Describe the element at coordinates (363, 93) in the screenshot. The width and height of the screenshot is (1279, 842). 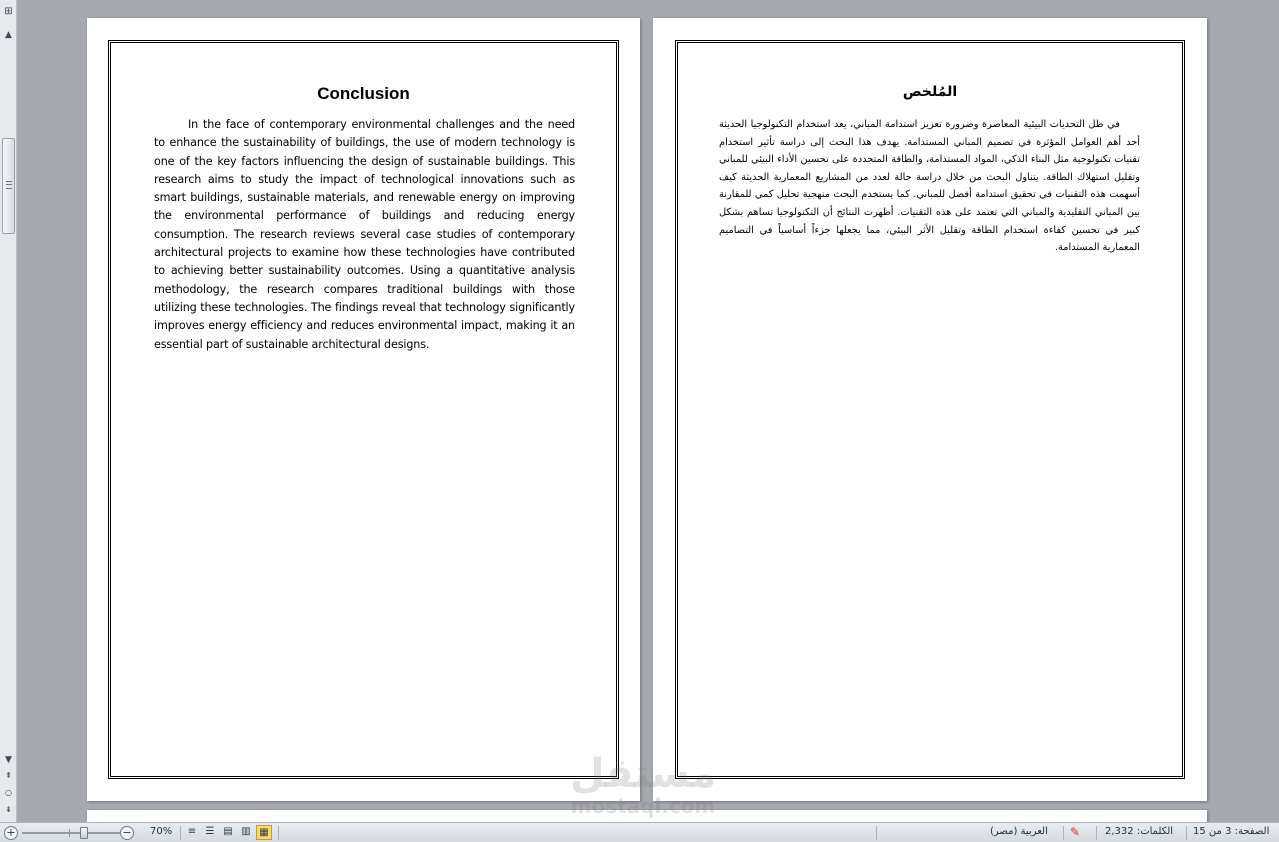
I see `page-title: Conclusion` at that location.